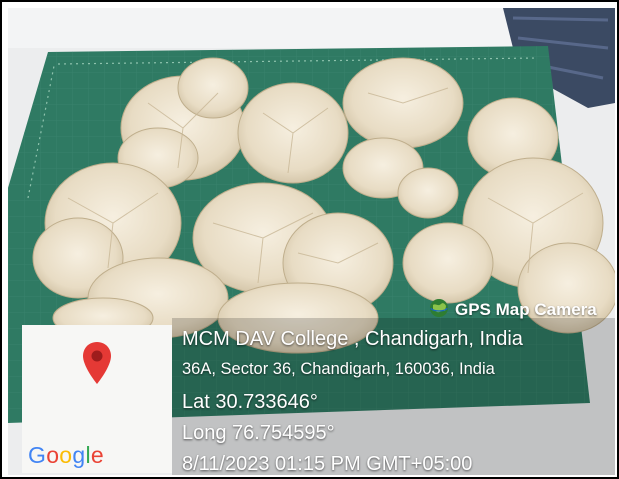 Image resolution: width=619 pixels, height=479 pixels. What do you see at coordinates (526, 309) in the screenshot?
I see `gps-brand-label: GPS Map Camera` at bounding box center [526, 309].